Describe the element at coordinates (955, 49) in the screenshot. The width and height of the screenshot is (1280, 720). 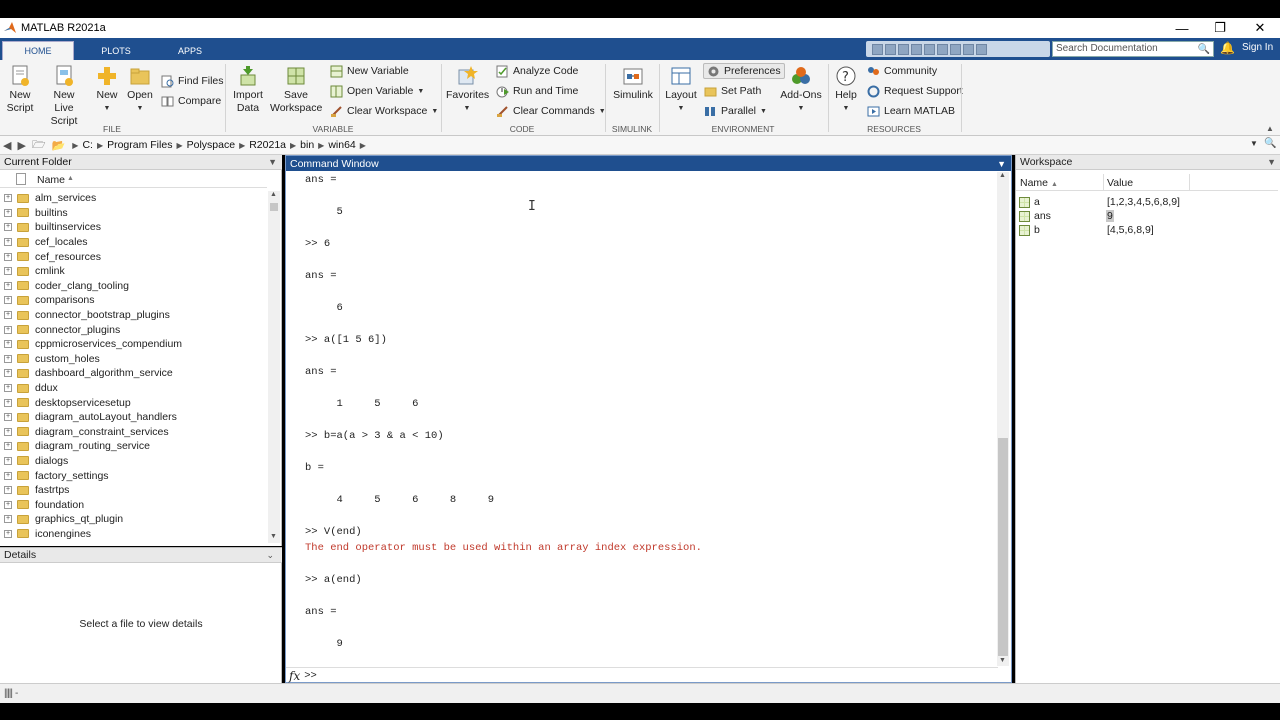
I see `switch-windows-icon` at that location.